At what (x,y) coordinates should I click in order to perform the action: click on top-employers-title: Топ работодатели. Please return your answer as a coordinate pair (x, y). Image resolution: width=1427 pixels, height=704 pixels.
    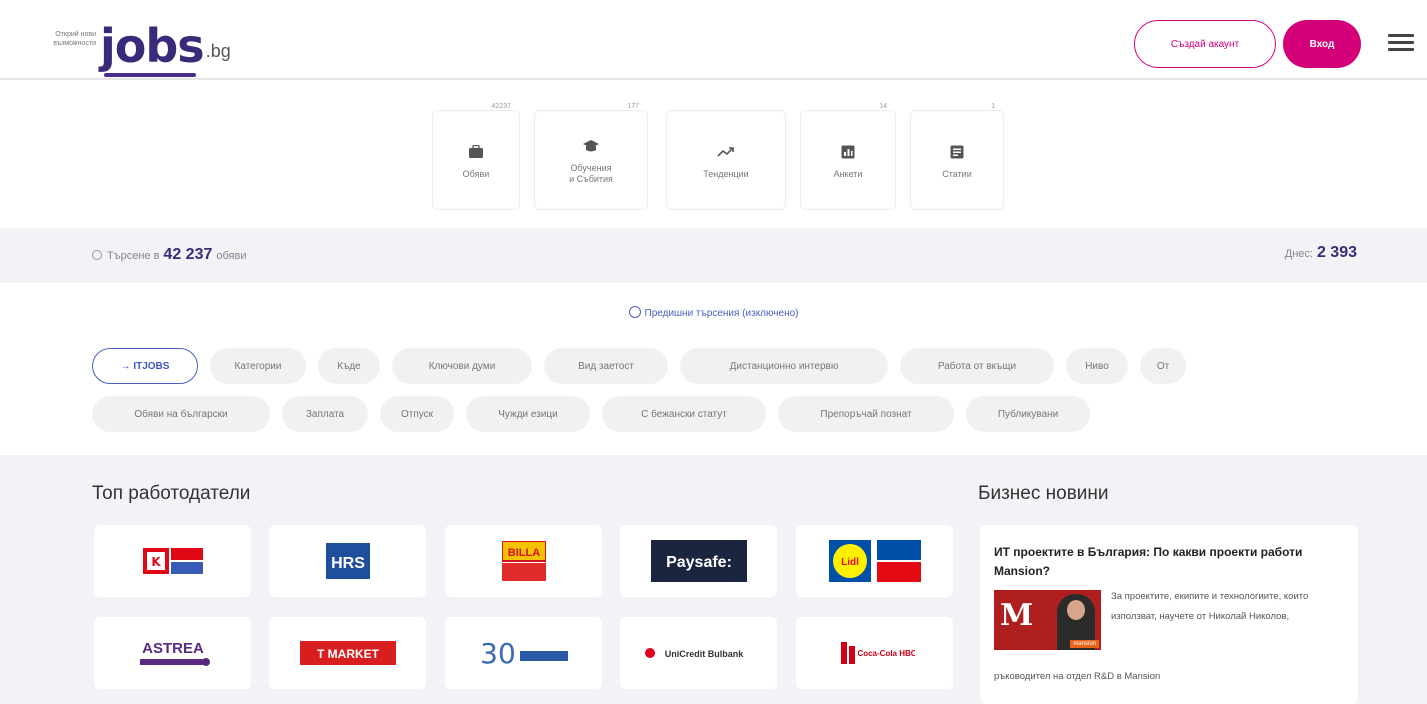
    Looking at the image, I should click on (171, 493).